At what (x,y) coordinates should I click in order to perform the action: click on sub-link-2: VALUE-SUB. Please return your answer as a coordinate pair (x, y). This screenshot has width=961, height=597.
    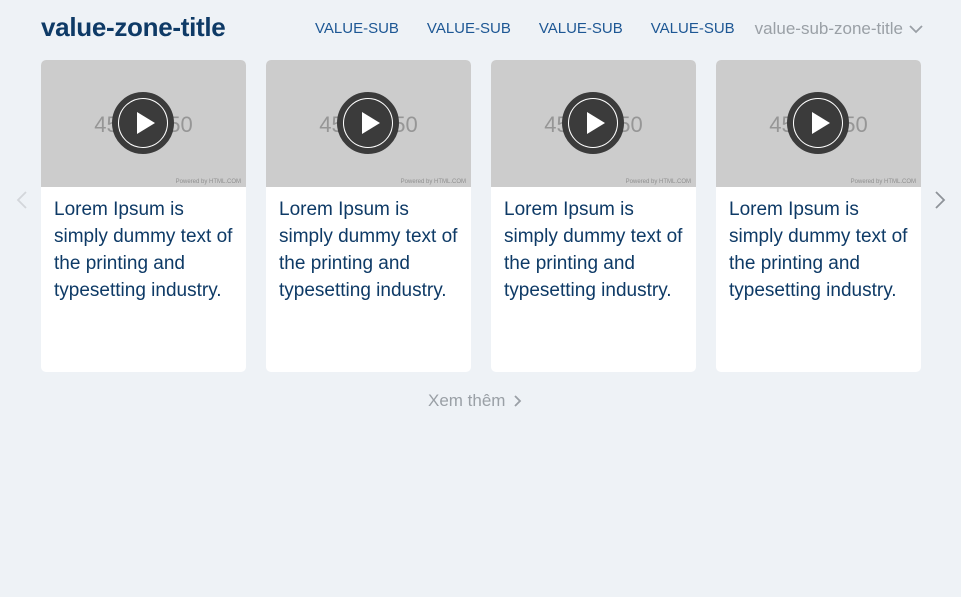
    Looking at the image, I should click on (469, 28).